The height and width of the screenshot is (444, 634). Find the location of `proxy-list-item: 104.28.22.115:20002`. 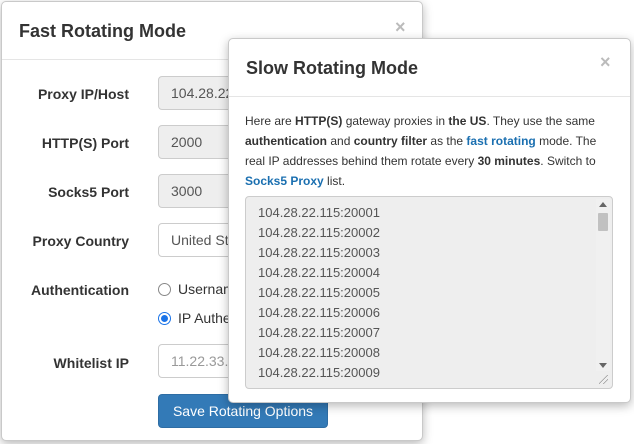

proxy-list-item: 104.28.22.115:20002 is located at coordinates (319, 232).